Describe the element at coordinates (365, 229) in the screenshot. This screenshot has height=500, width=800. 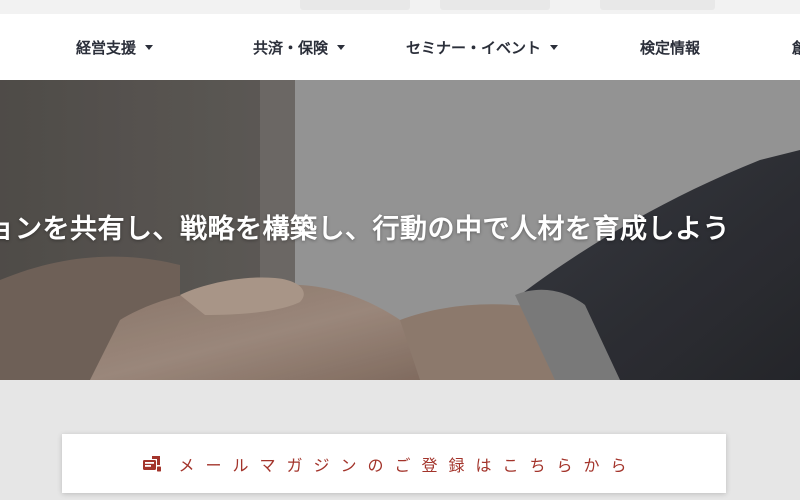
I see `hero-tagline: ジョンを共有し、戦略を構築し、行動の中で人材を育成しよう` at that location.